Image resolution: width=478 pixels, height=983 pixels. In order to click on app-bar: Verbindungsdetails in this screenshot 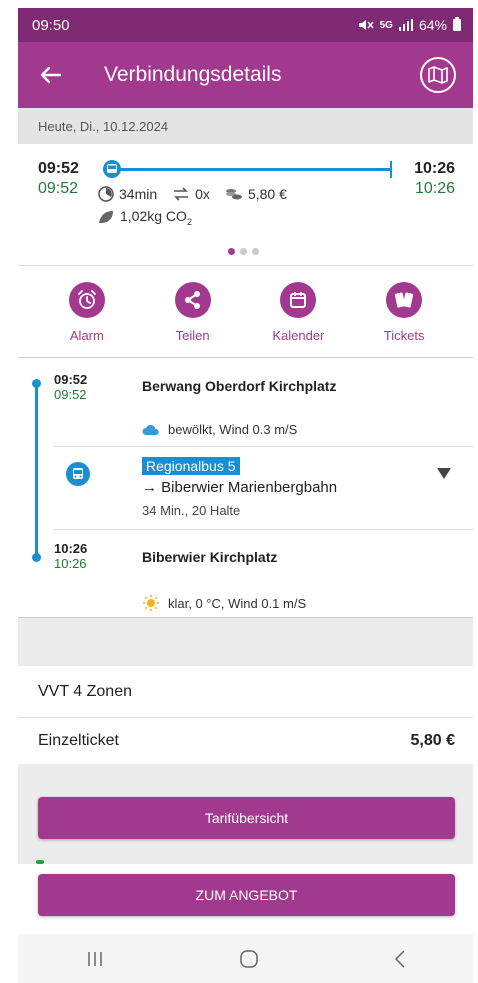, I will do `click(245, 75)`.